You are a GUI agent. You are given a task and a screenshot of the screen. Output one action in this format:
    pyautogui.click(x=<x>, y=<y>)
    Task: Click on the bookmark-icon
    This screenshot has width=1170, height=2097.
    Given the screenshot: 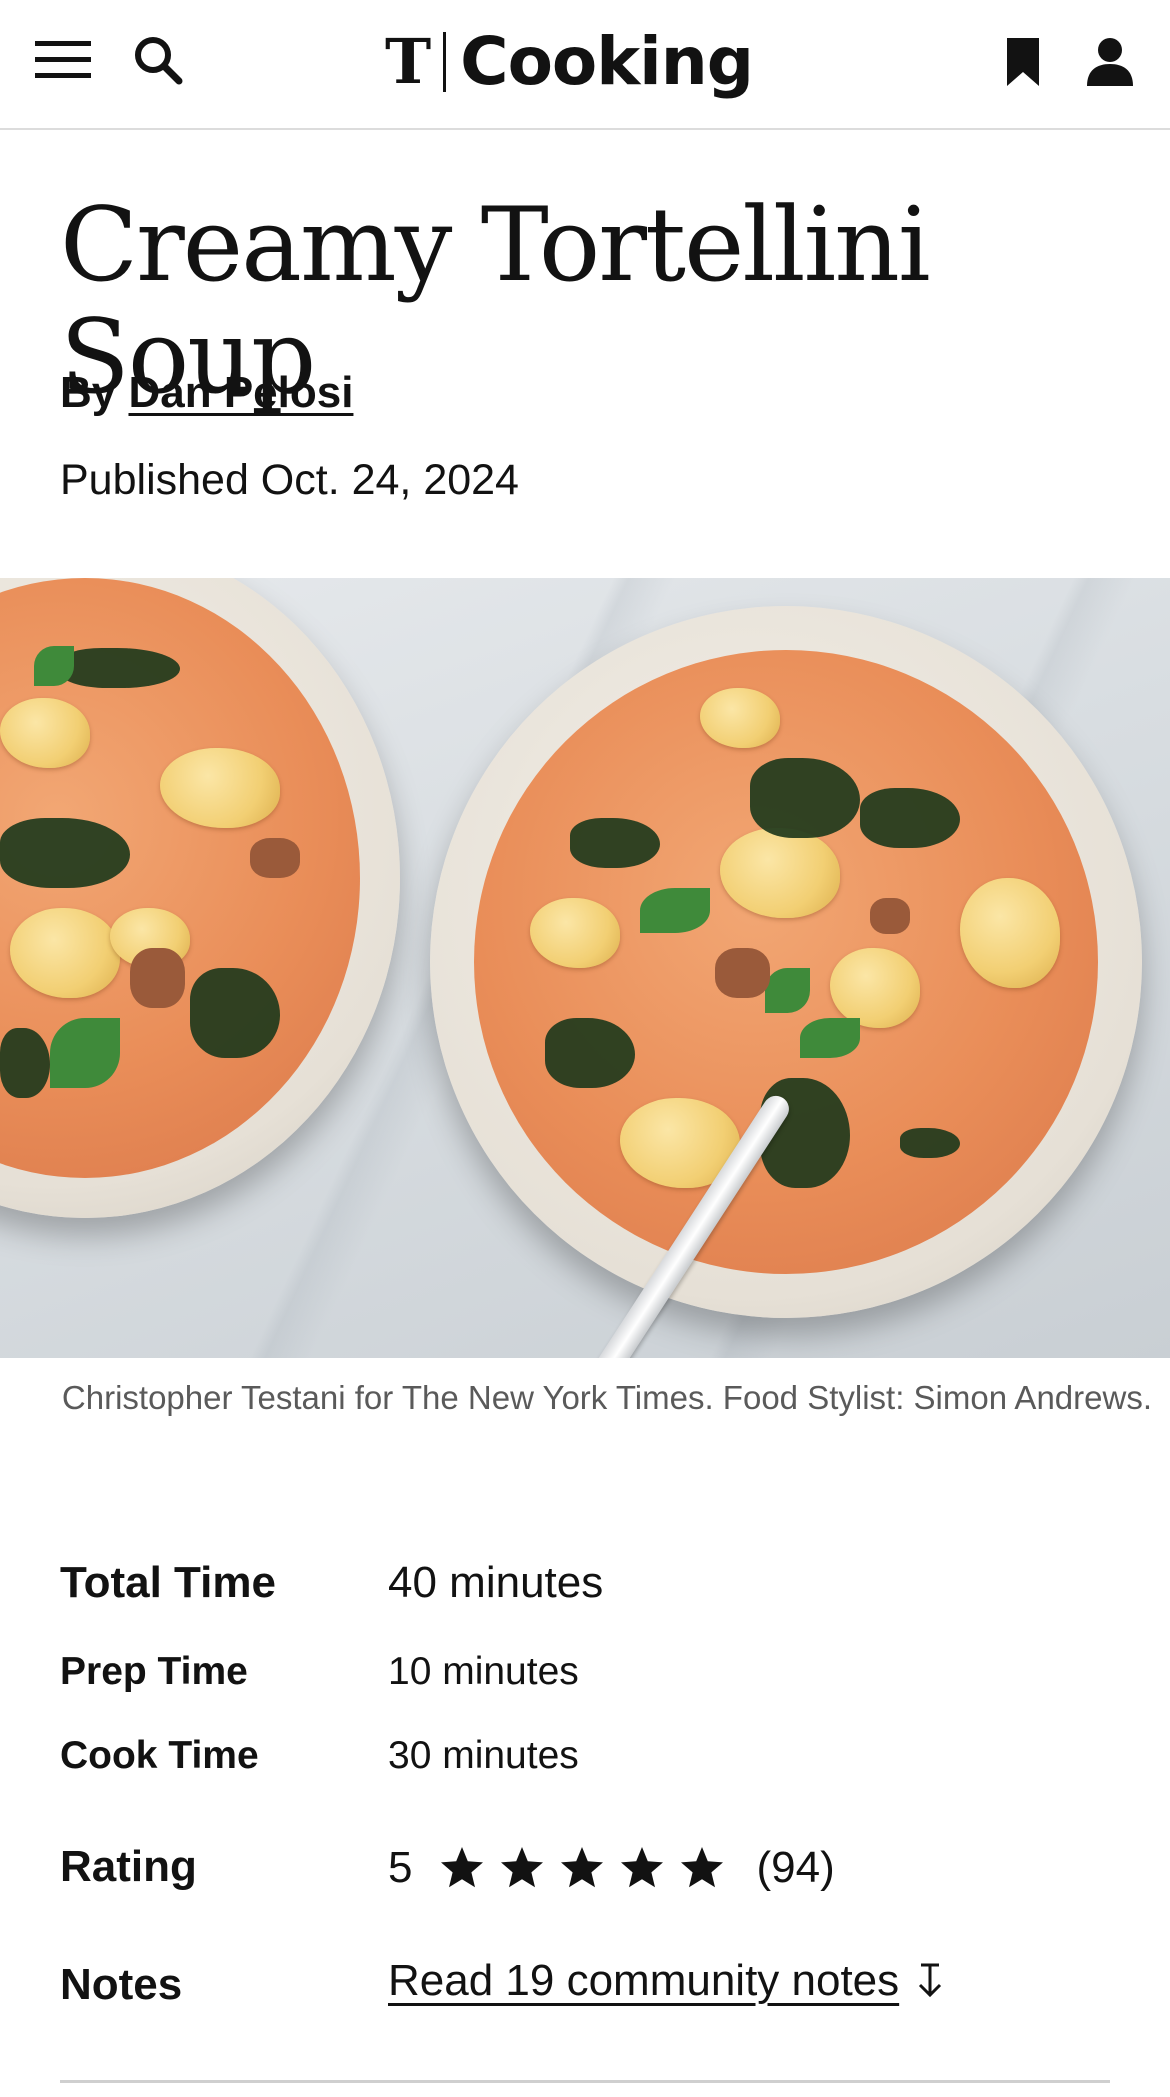 What is the action you would take?
    pyautogui.click(x=1023, y=62)
    